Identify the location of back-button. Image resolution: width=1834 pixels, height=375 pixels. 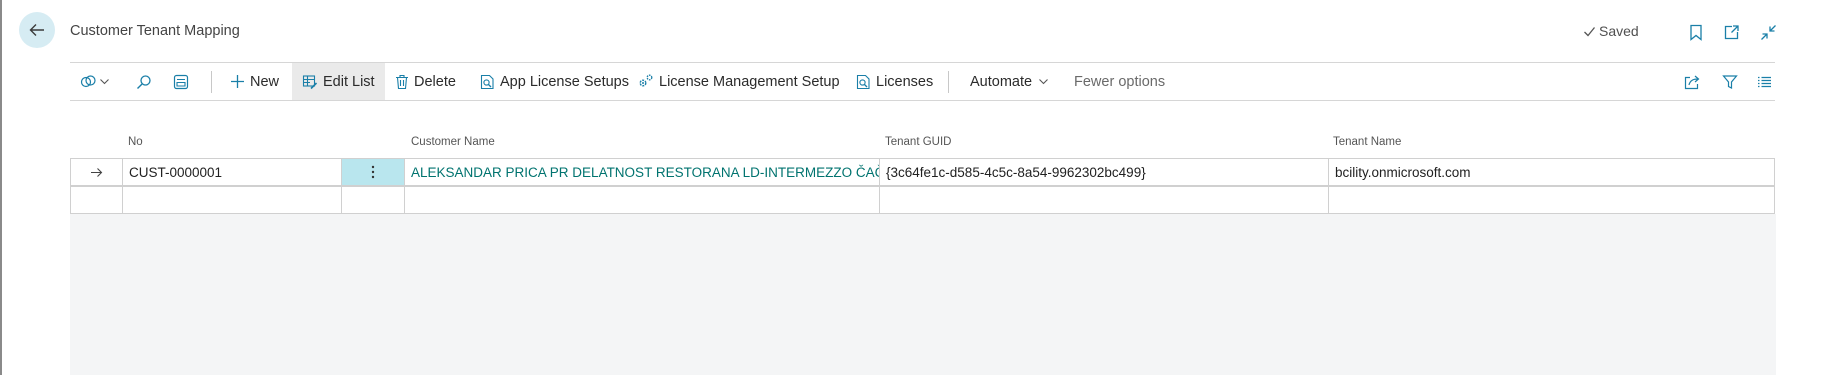
(37, 30).